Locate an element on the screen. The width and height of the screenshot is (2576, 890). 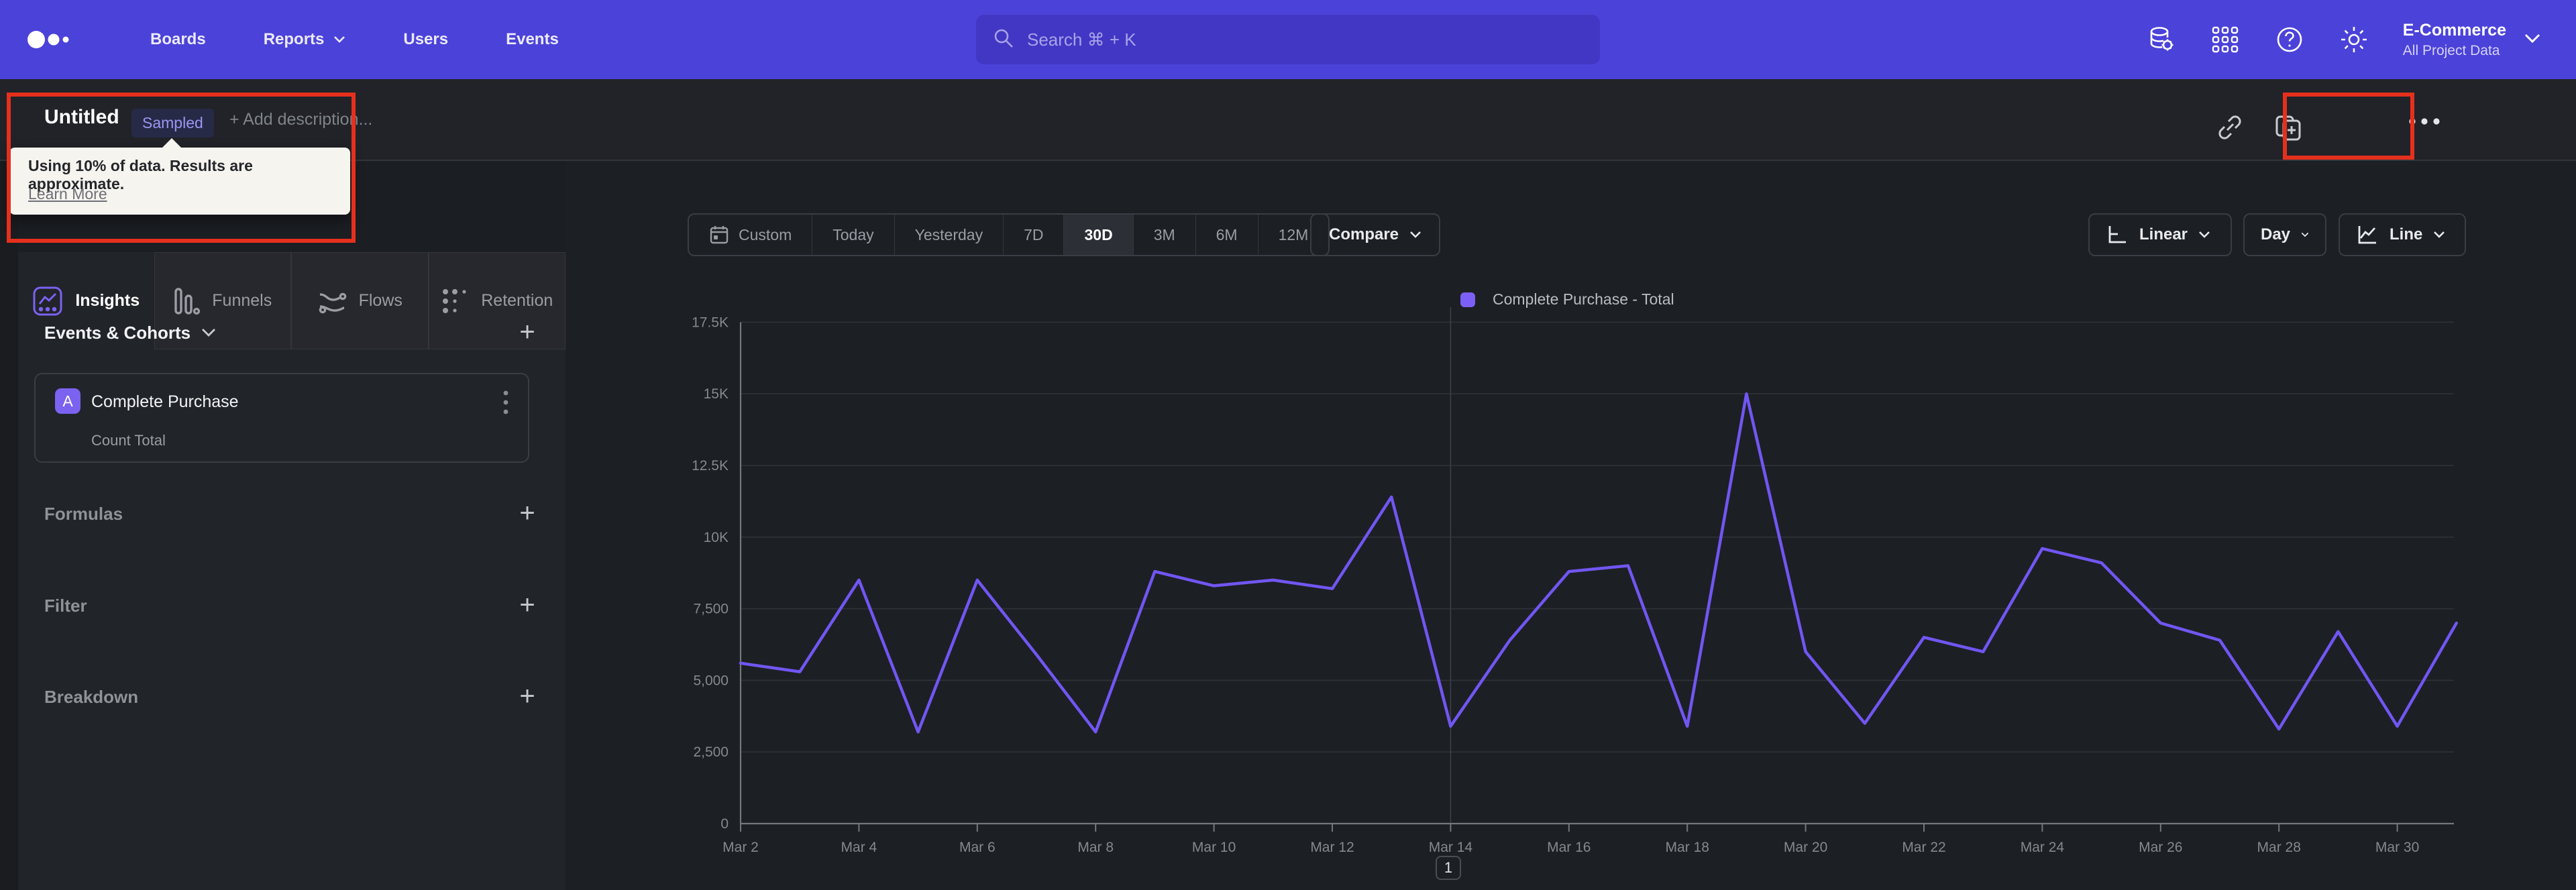
x-tick-label: Mar 6 is located at coordinates (977, 847).